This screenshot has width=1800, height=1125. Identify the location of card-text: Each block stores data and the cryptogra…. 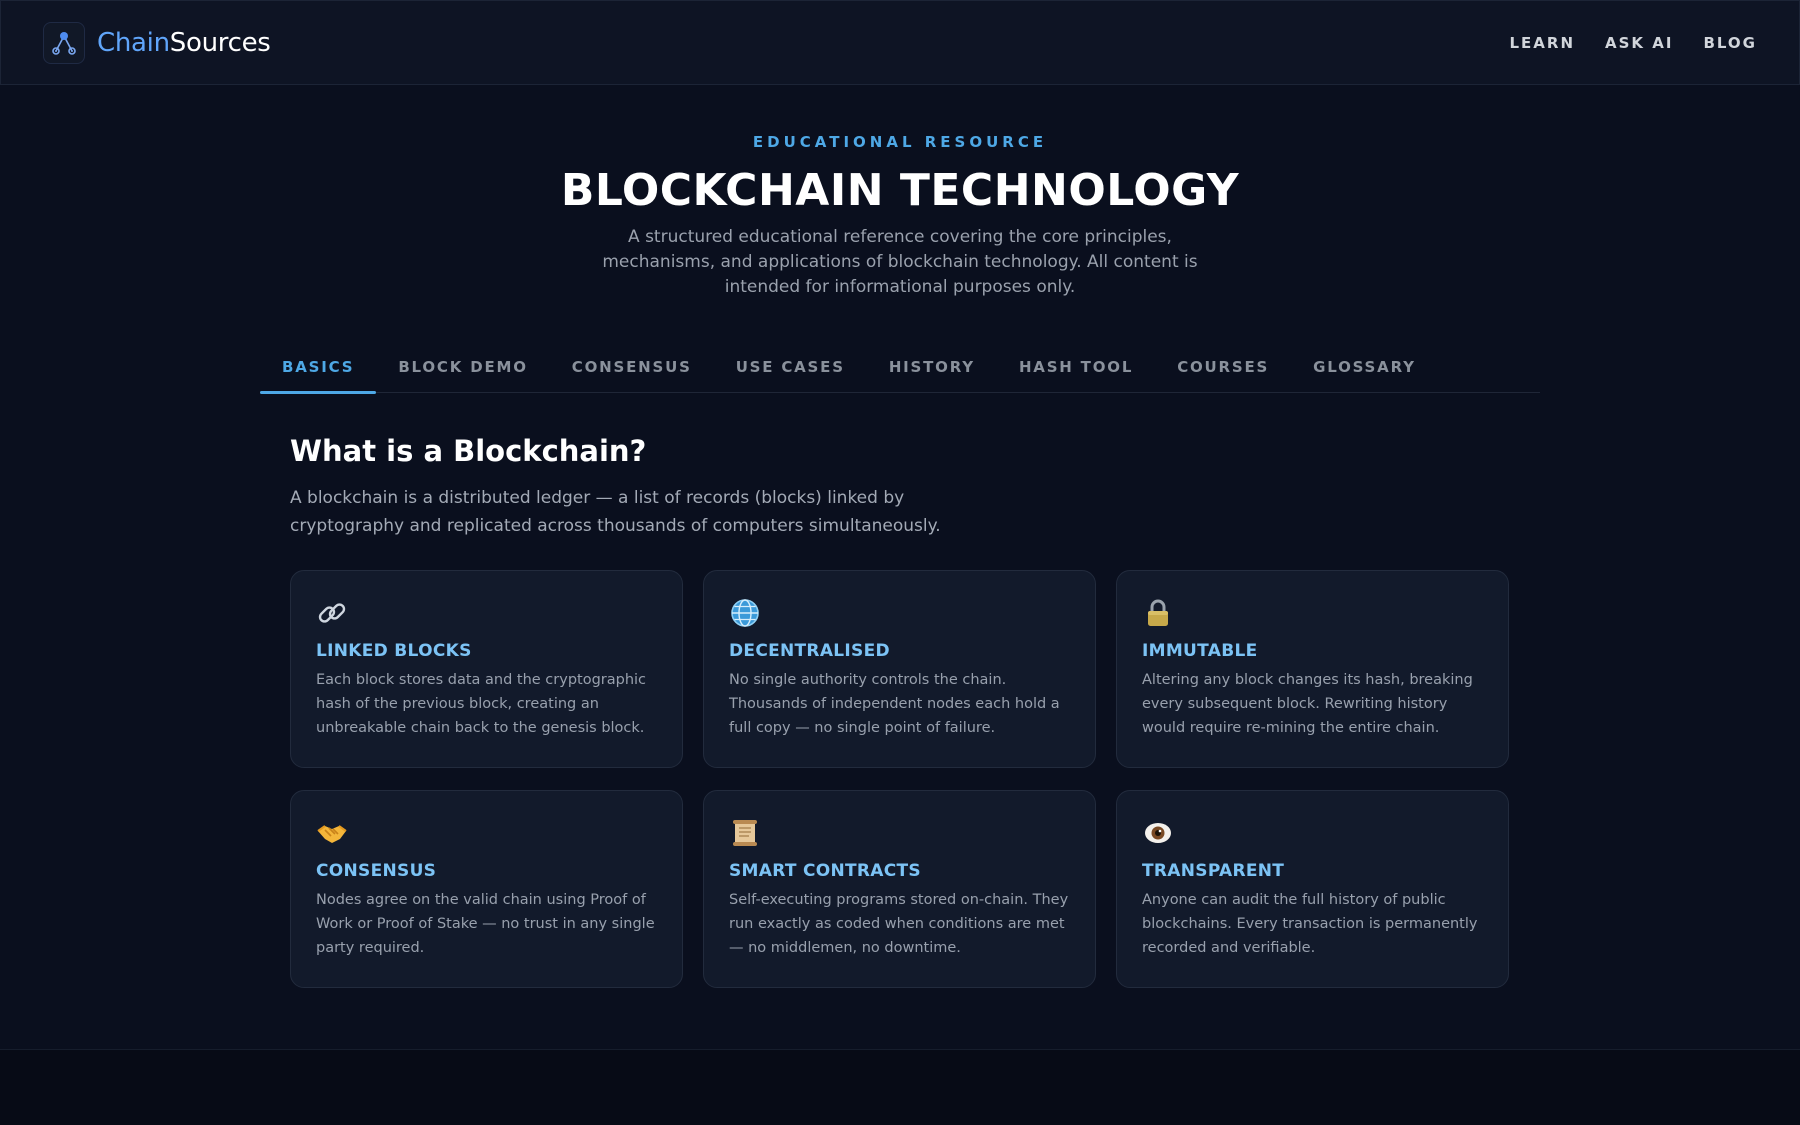
(481, 704).